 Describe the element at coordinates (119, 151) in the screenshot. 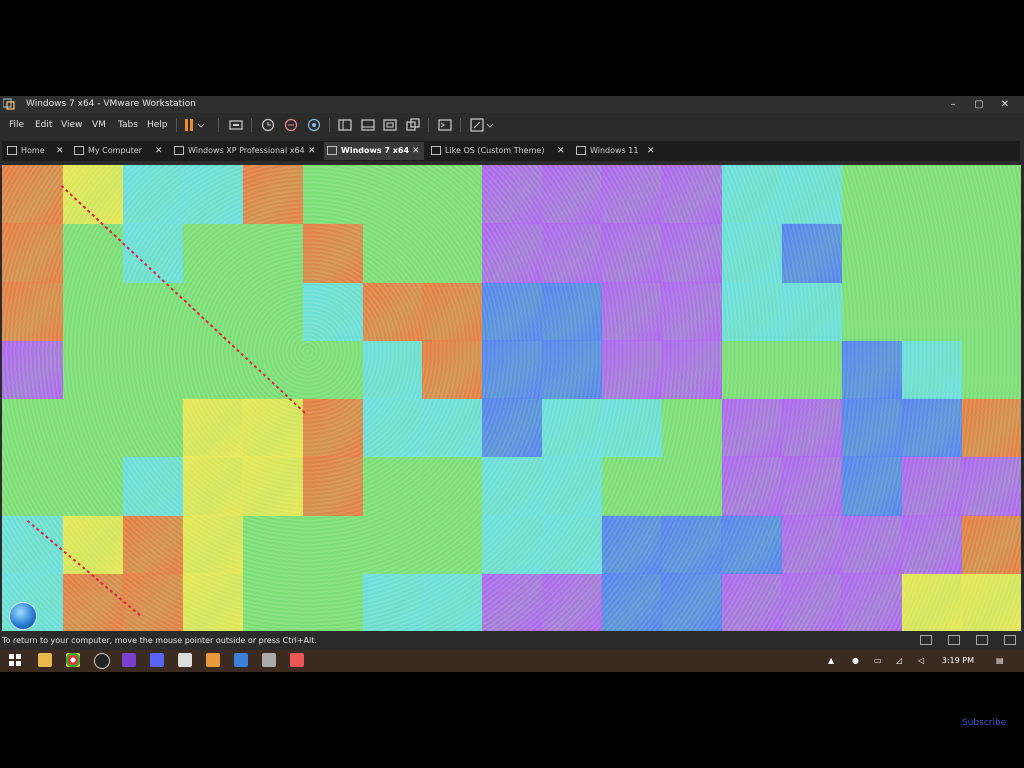

I see `tab-my-computer: My Computer ✕` at that location.